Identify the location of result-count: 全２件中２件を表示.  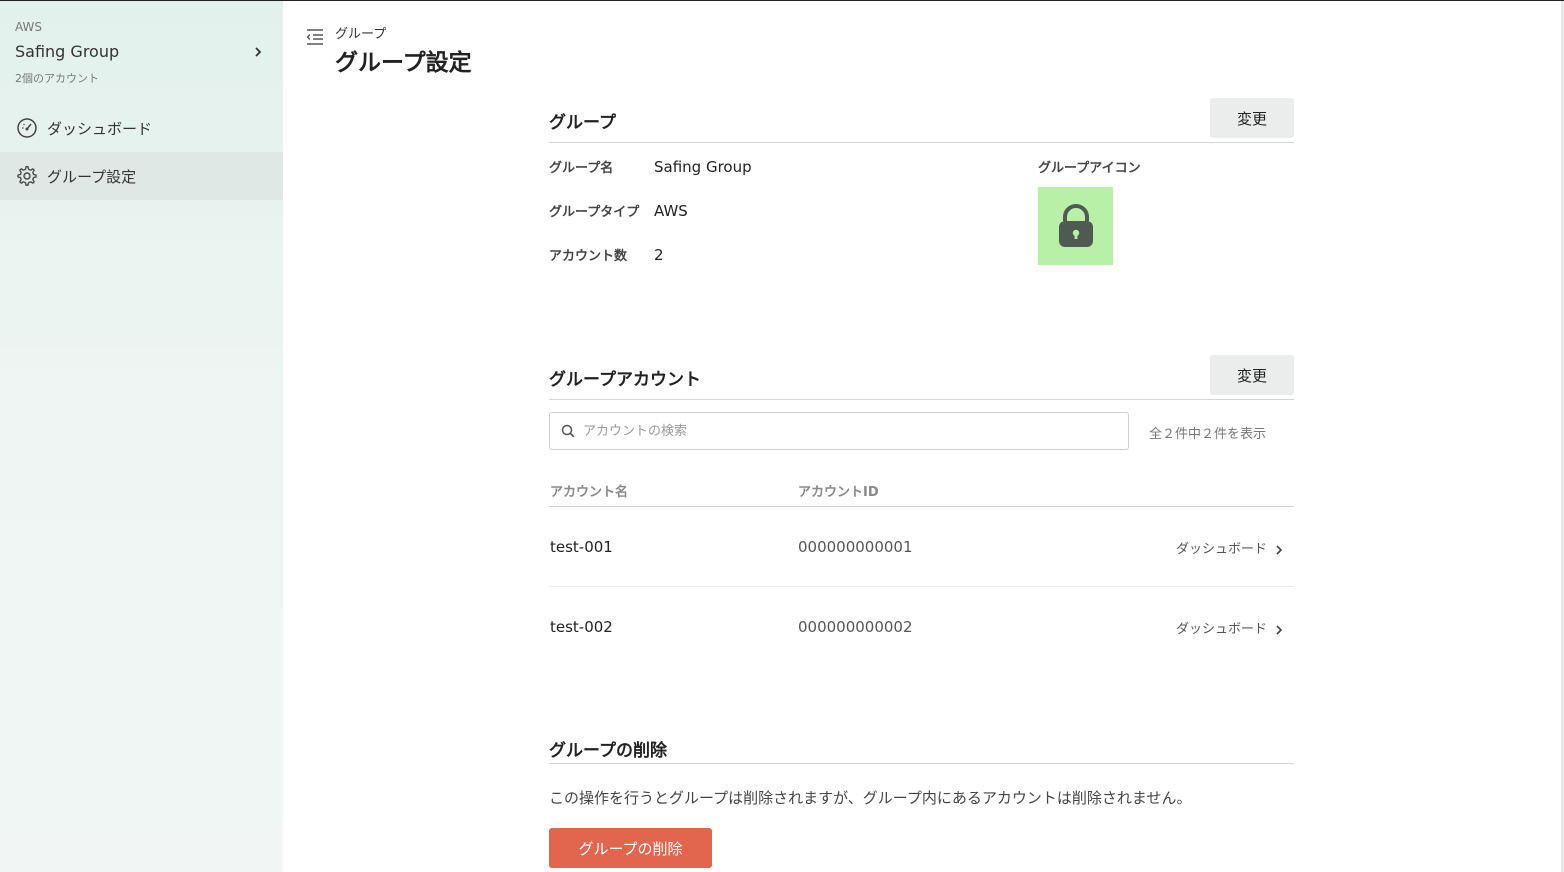
(1208, 434).